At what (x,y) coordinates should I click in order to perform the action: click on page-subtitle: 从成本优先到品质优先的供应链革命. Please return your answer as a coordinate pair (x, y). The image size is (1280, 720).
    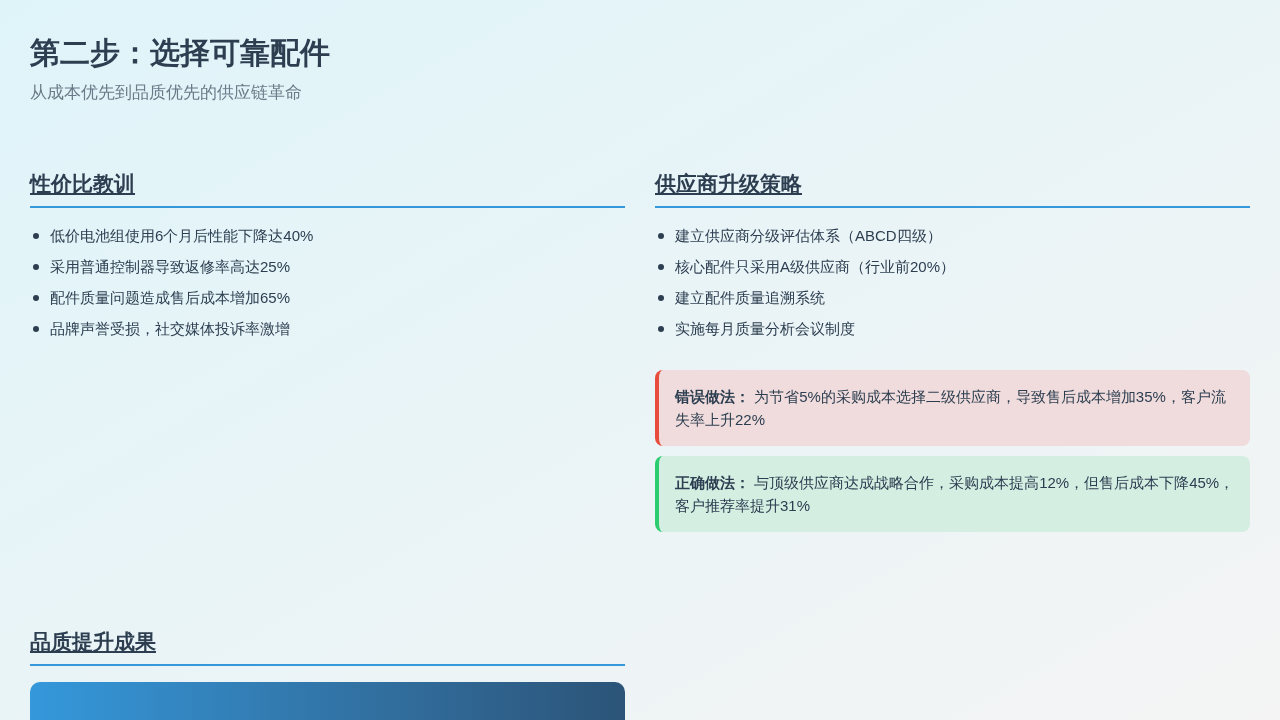
    Looking at the image, I should click on (166, 93).